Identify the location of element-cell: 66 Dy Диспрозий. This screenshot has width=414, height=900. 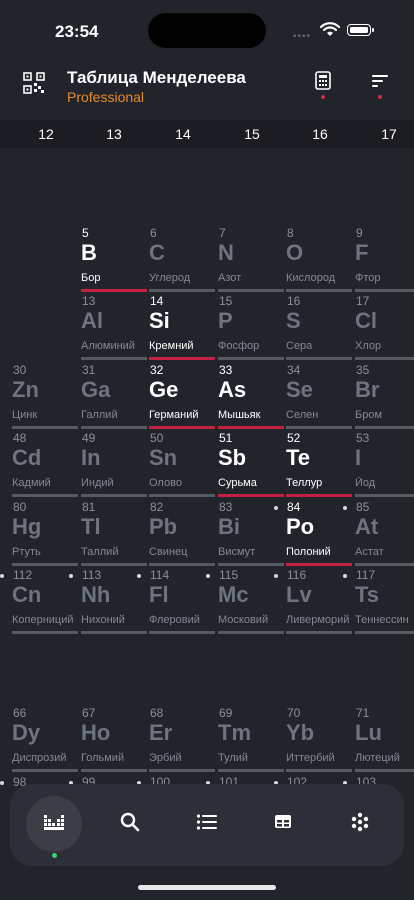
(45, 739).